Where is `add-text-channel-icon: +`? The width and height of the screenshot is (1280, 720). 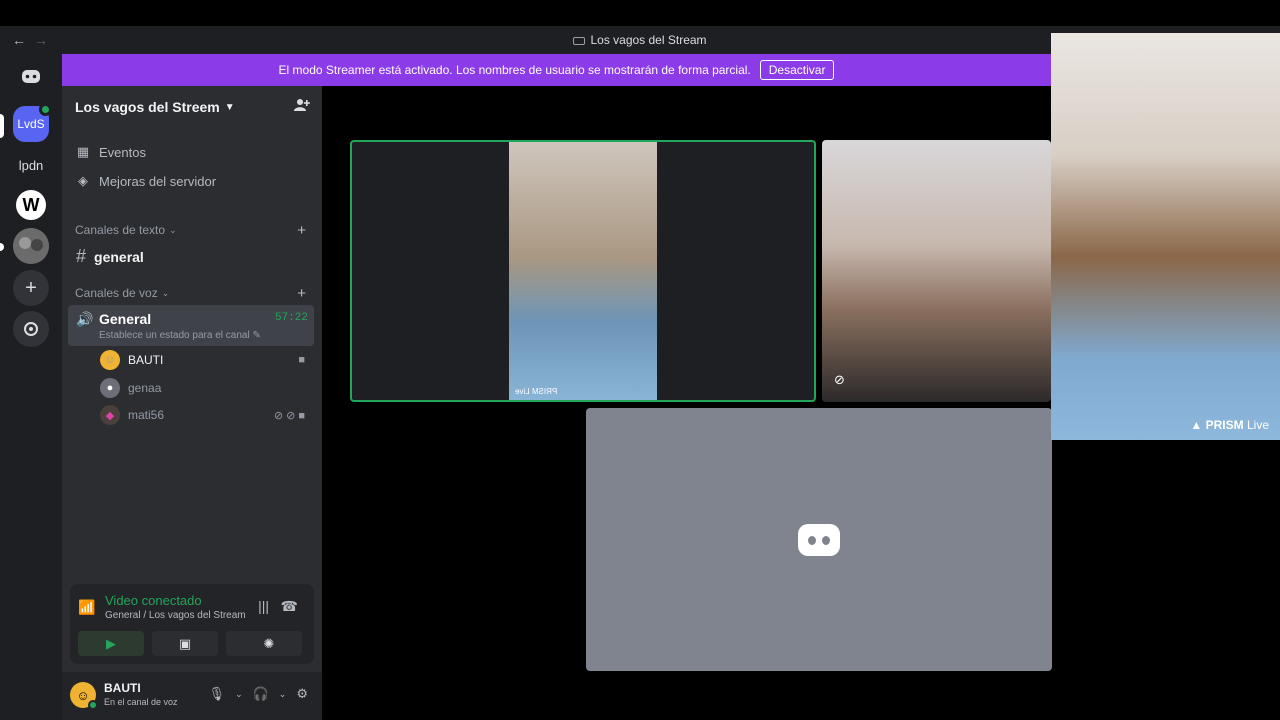 add-text-channel-icon: + is located at coordinates (301, 230).